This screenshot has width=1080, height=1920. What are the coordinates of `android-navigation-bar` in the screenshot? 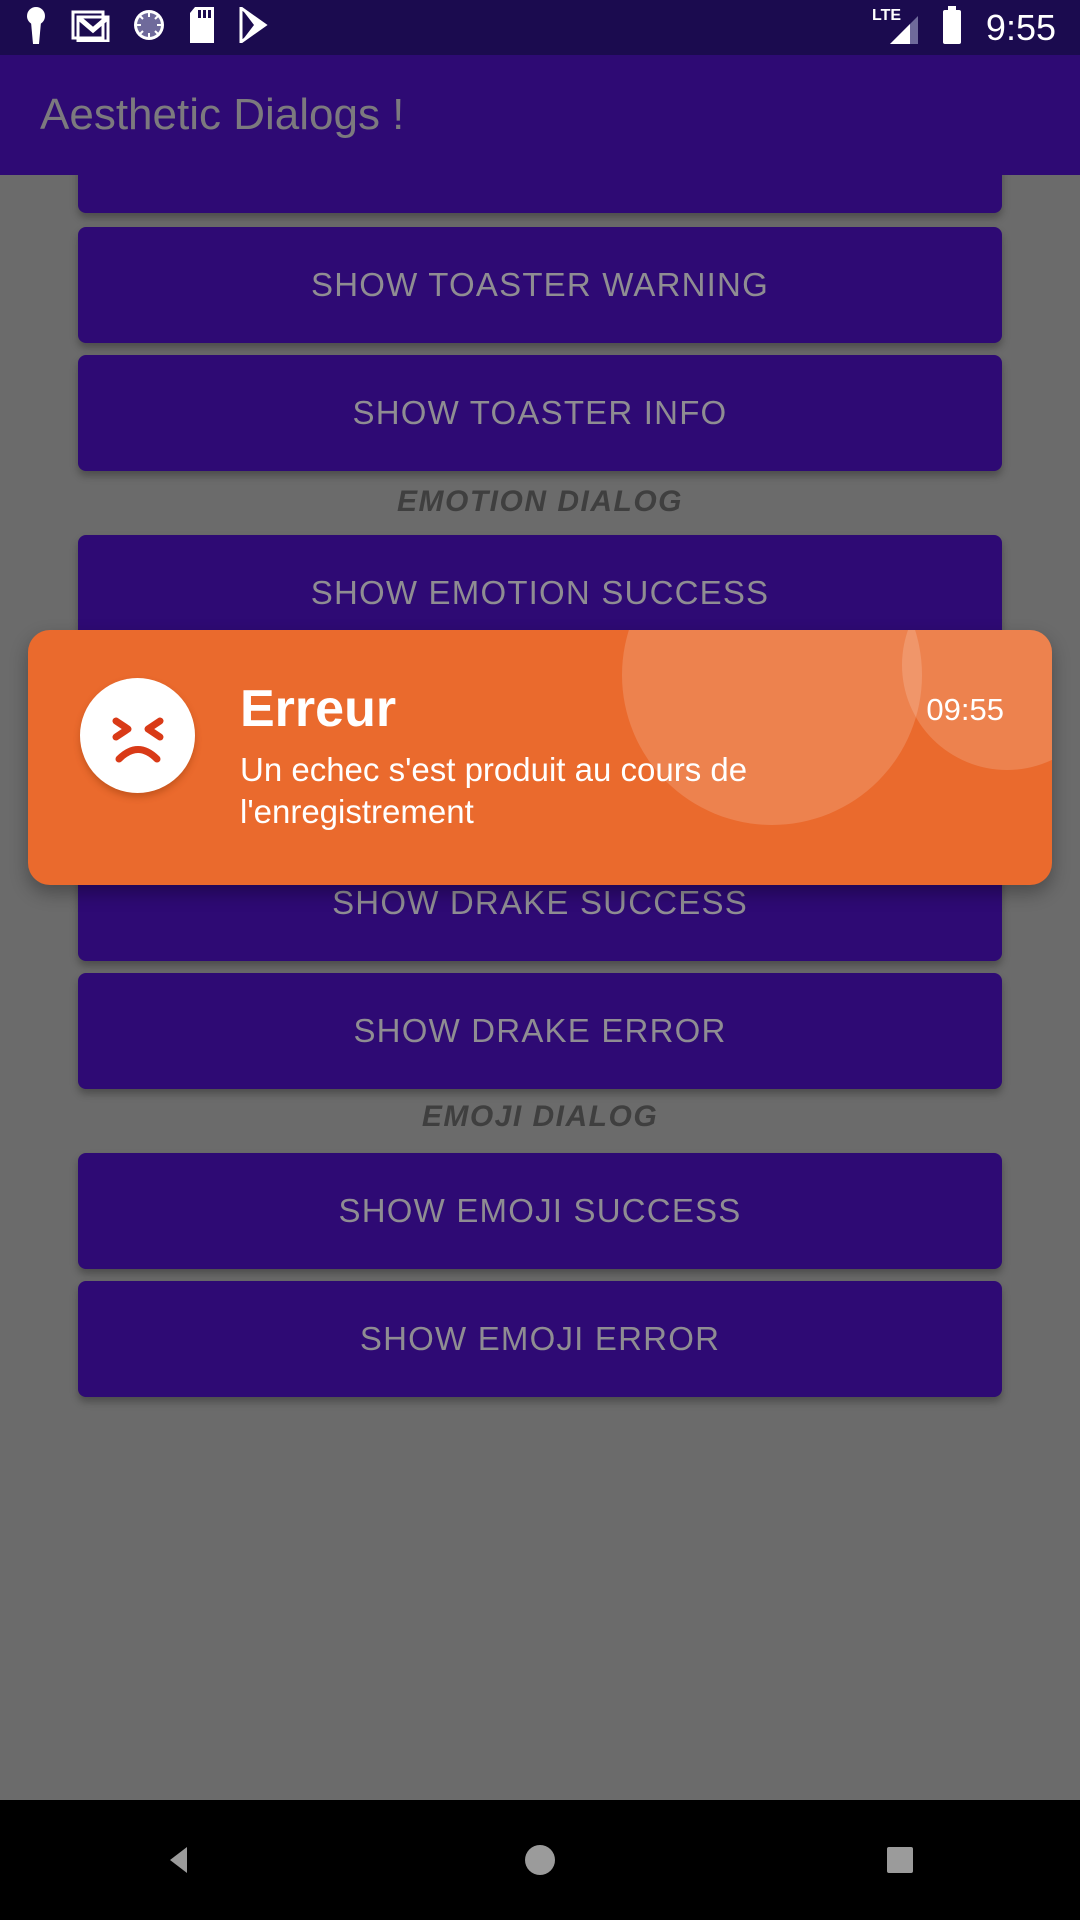 It's located at (540, 1860).